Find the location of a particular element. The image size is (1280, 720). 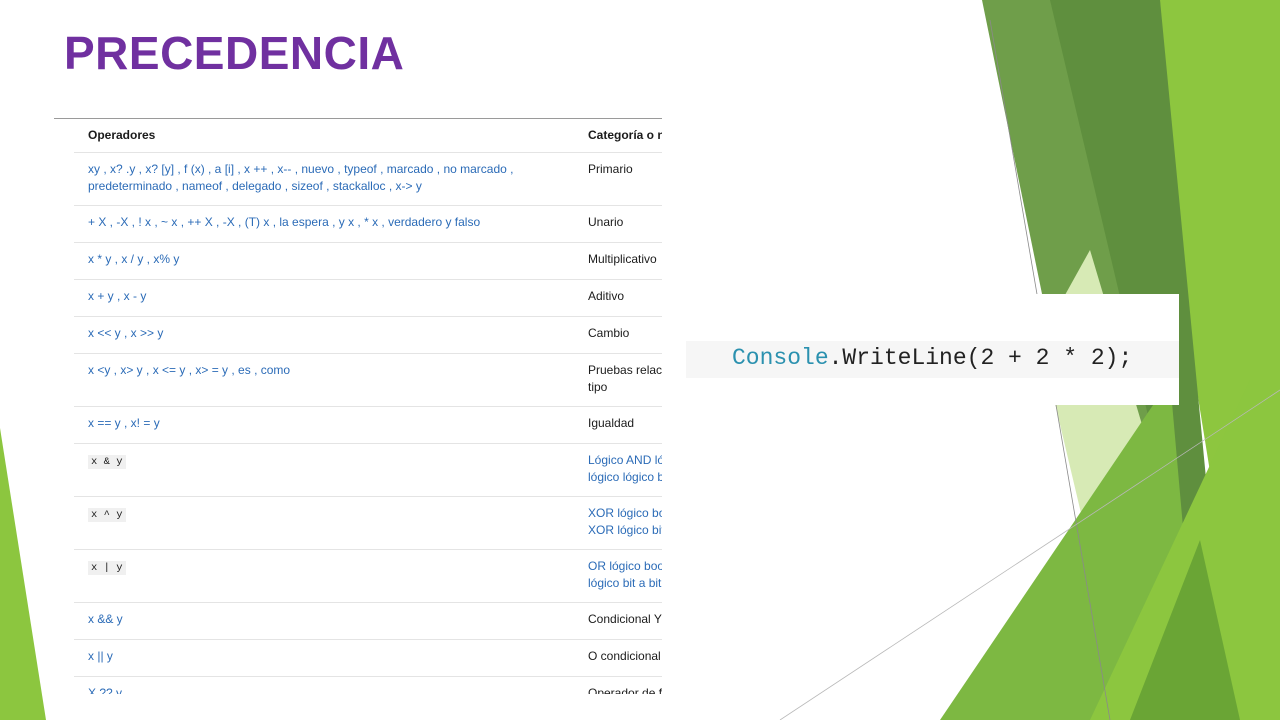

category-label: O condicional is located at coordinates (624, 656).